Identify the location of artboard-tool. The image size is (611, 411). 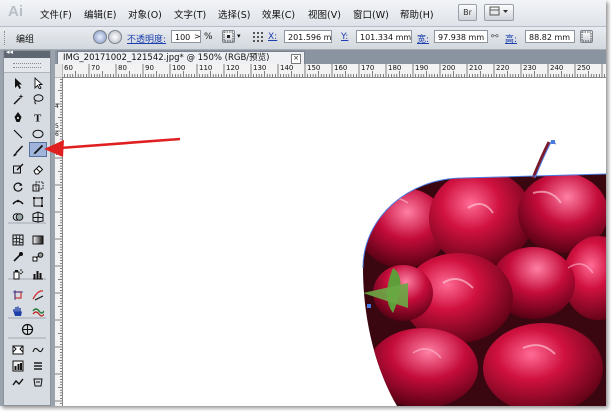
(18, 294).